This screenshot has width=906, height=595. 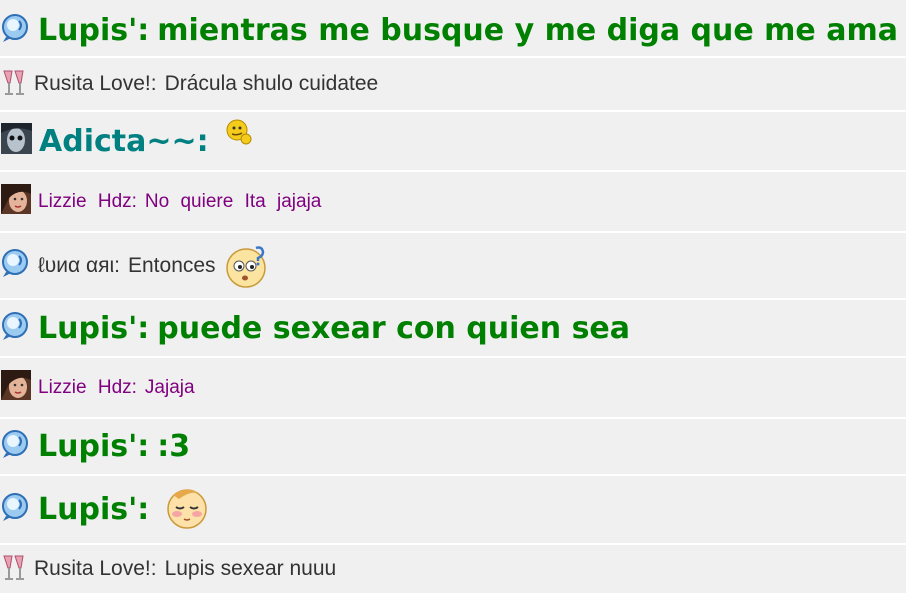 What do you see at coordinates (187, 509) in the screenshot?
I see `blushing-emoticon` at bounding box center [187, 509].